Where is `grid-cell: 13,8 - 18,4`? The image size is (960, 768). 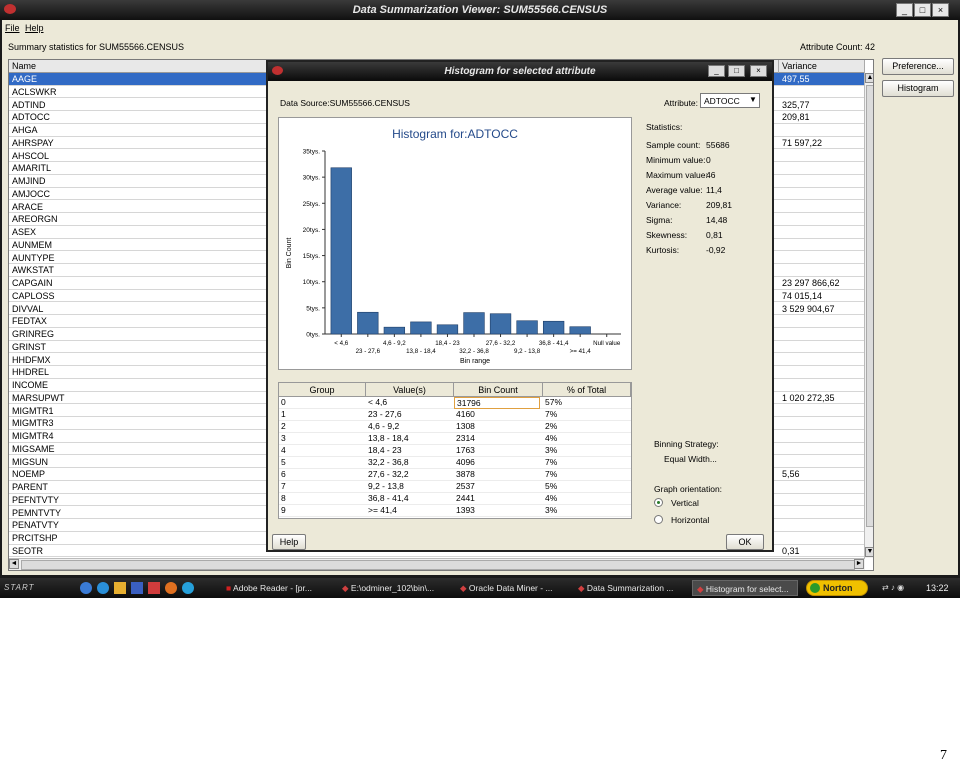
grid-cell: 13,8 - 18,4 is located at coordinates (388, 438).